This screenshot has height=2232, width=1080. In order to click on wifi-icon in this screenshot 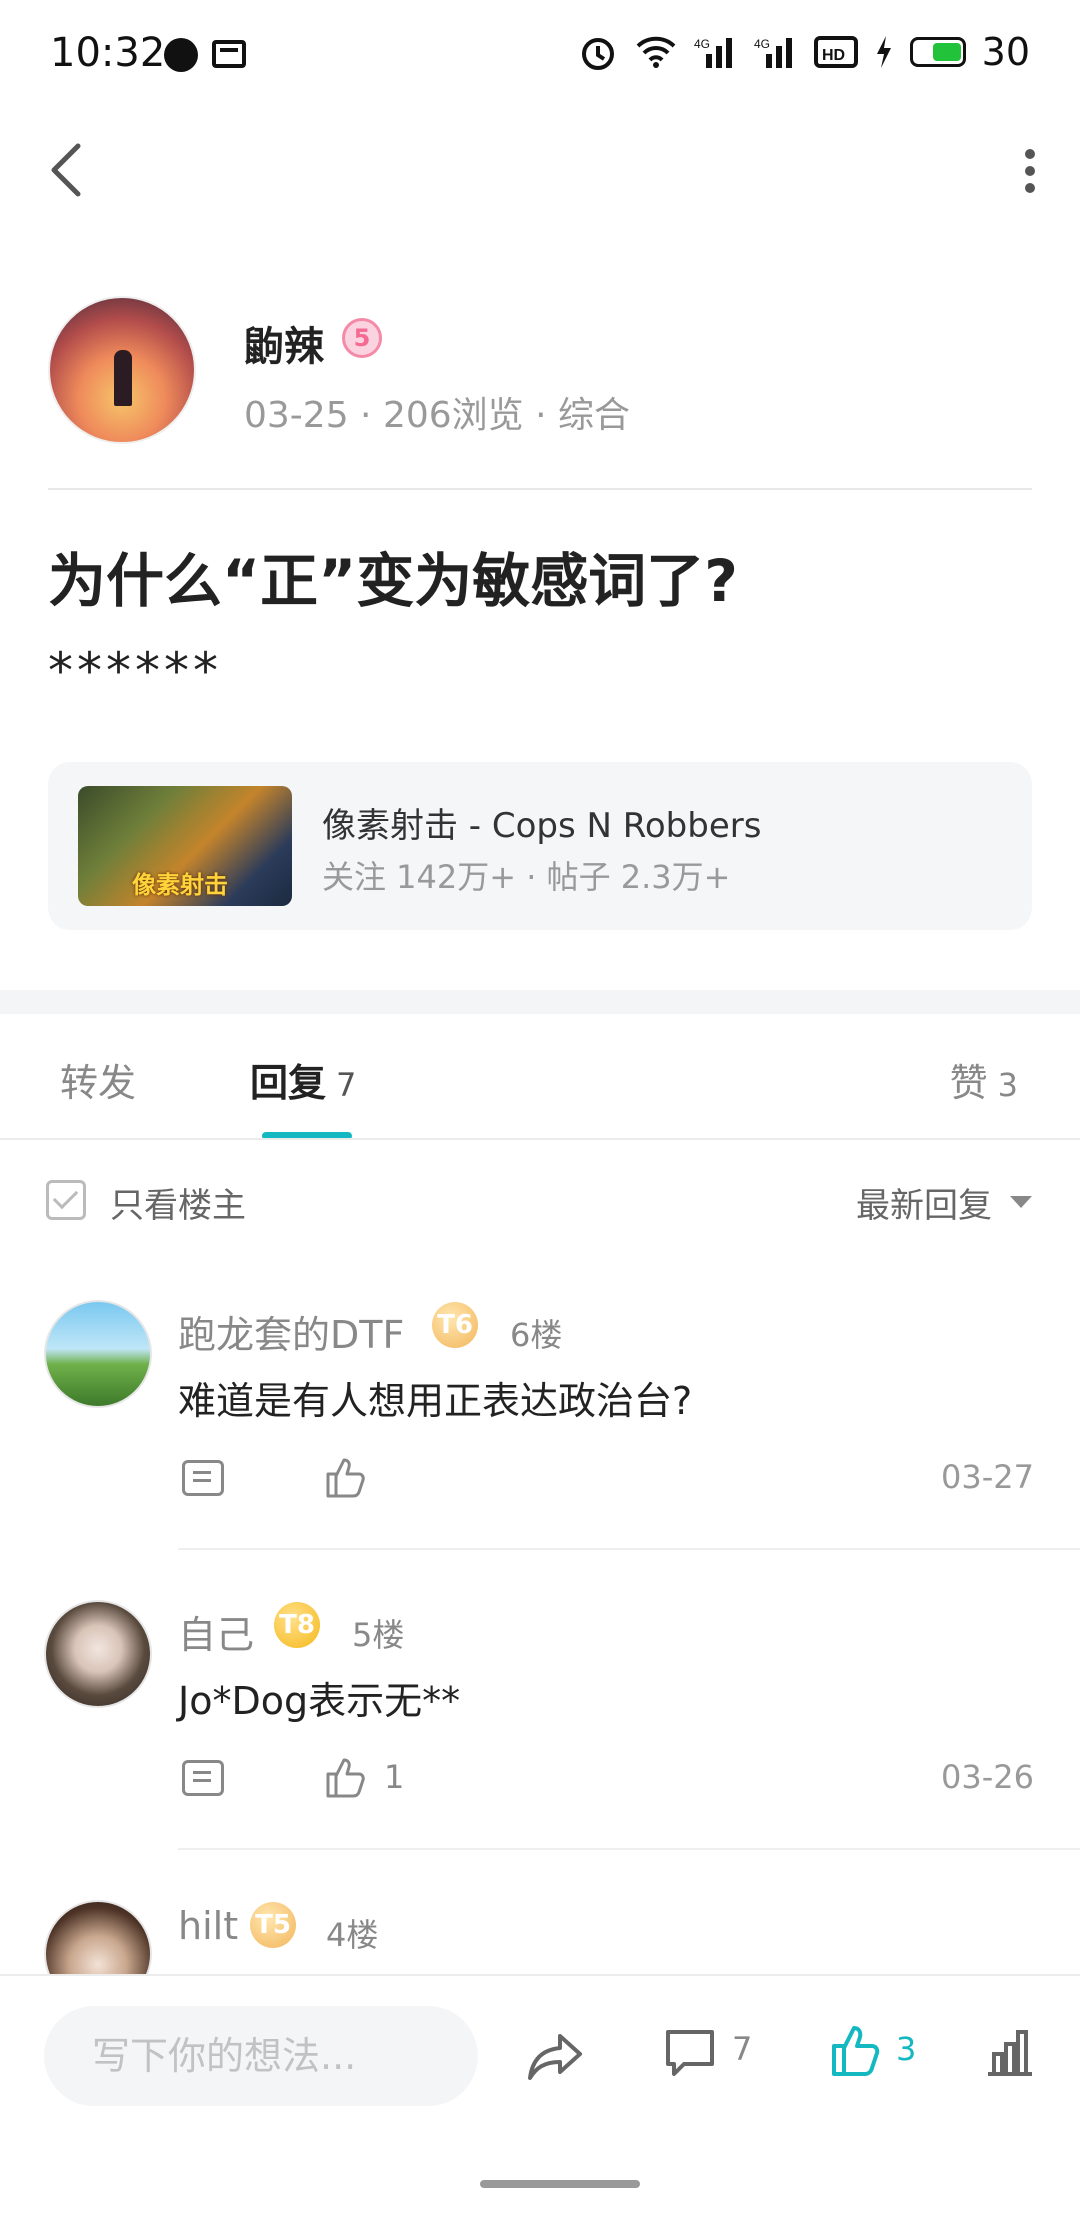, I will do `click(656, 52)`.